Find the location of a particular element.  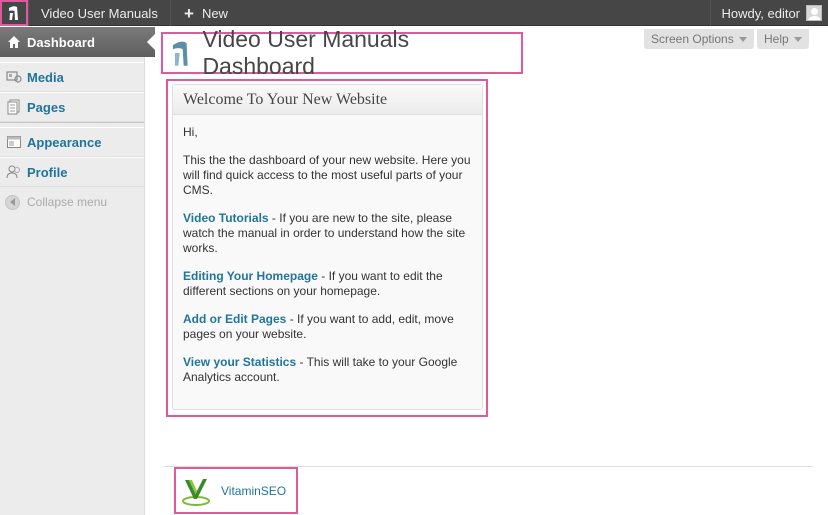

sidebar-item-label: Appearance is located at coordinates (64, 142).